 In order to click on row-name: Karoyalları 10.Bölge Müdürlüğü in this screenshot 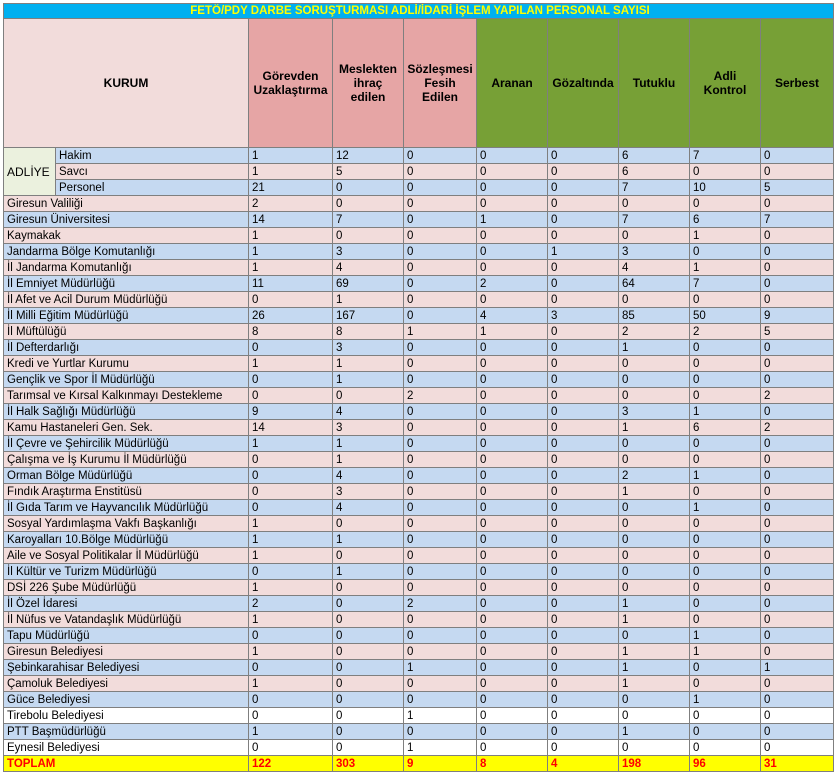, I will do `click(126, 539)`.